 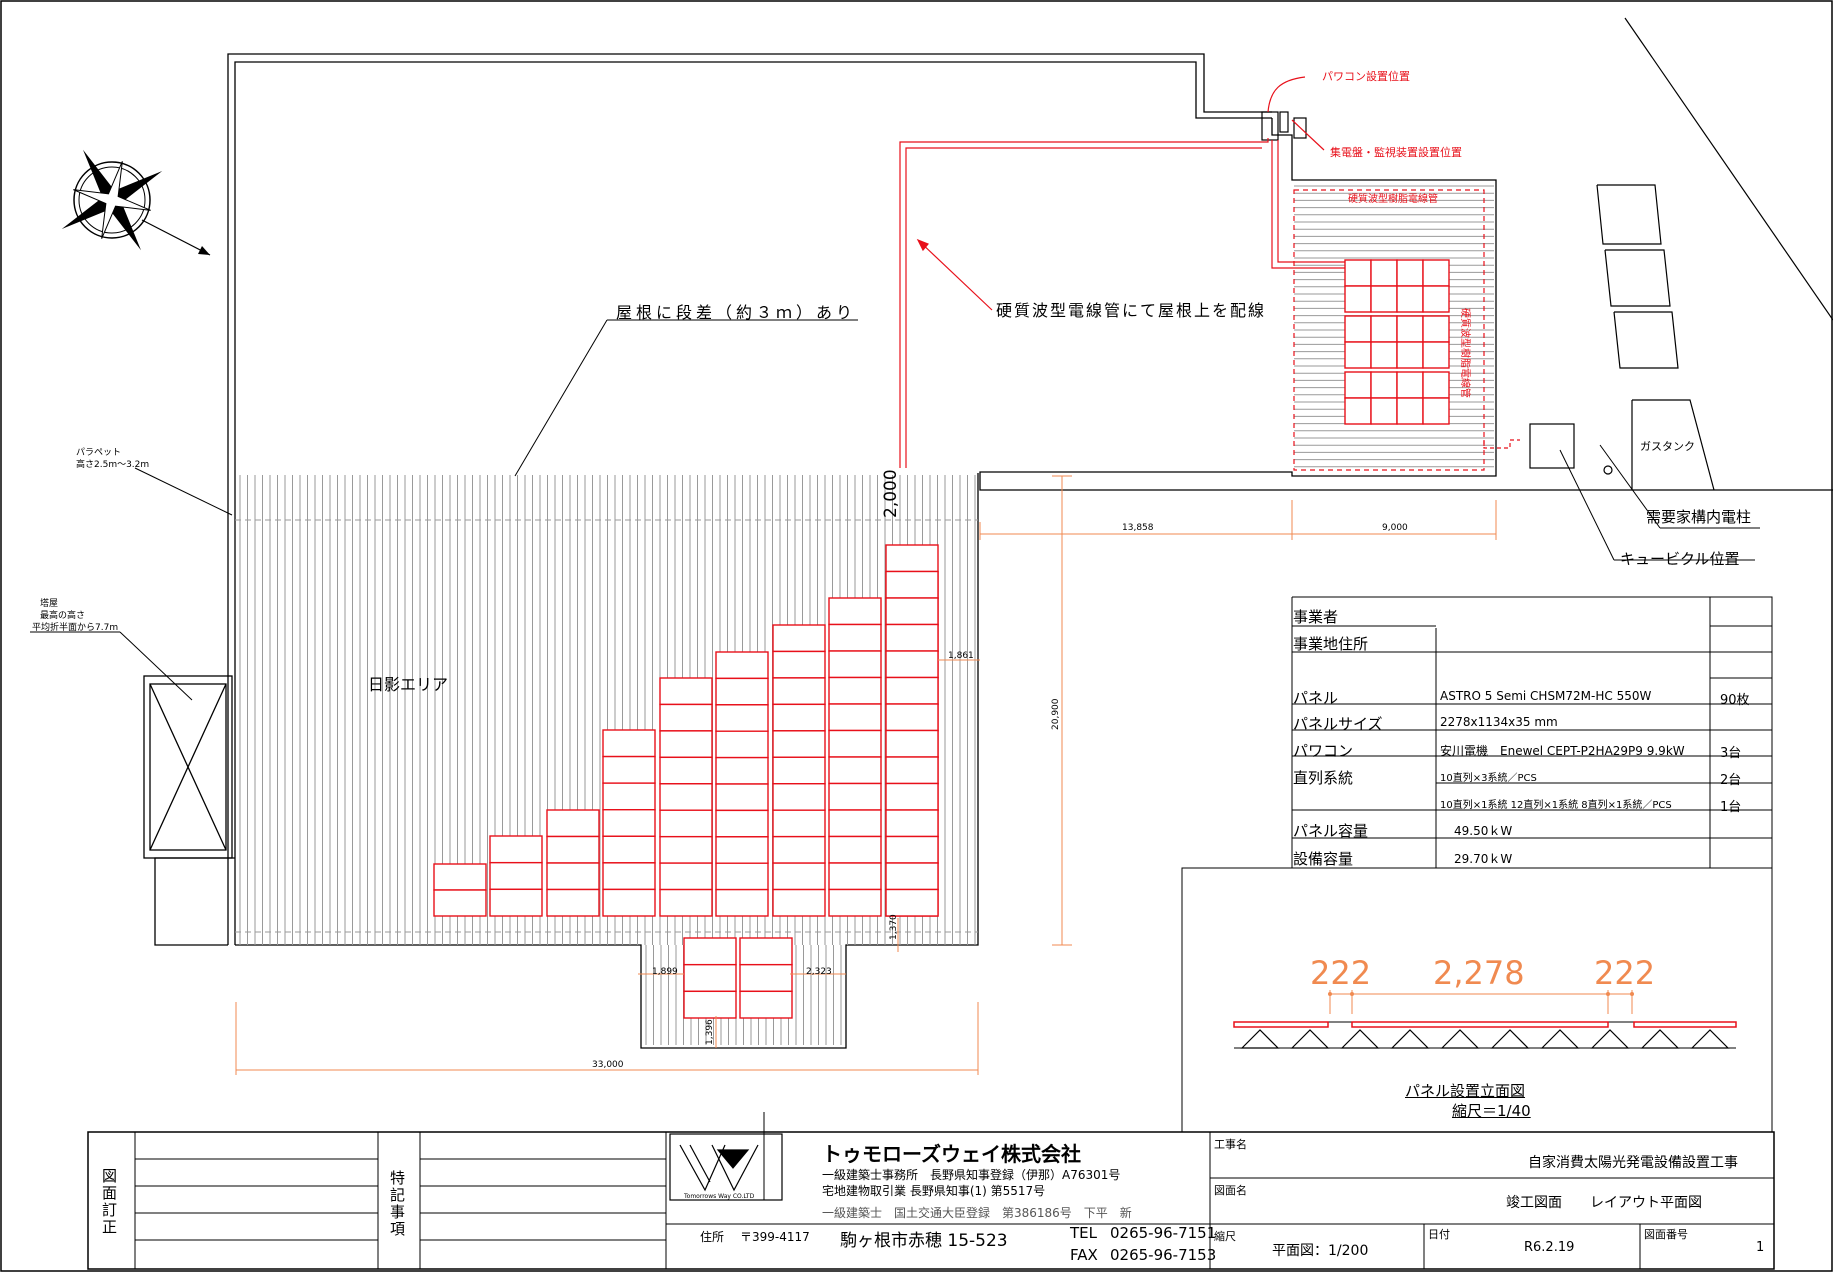 What do you see at coordinates (1084, 1255) in the screenshot?
I see `fax-label: FAX` at bounding box center [1084, 1255].